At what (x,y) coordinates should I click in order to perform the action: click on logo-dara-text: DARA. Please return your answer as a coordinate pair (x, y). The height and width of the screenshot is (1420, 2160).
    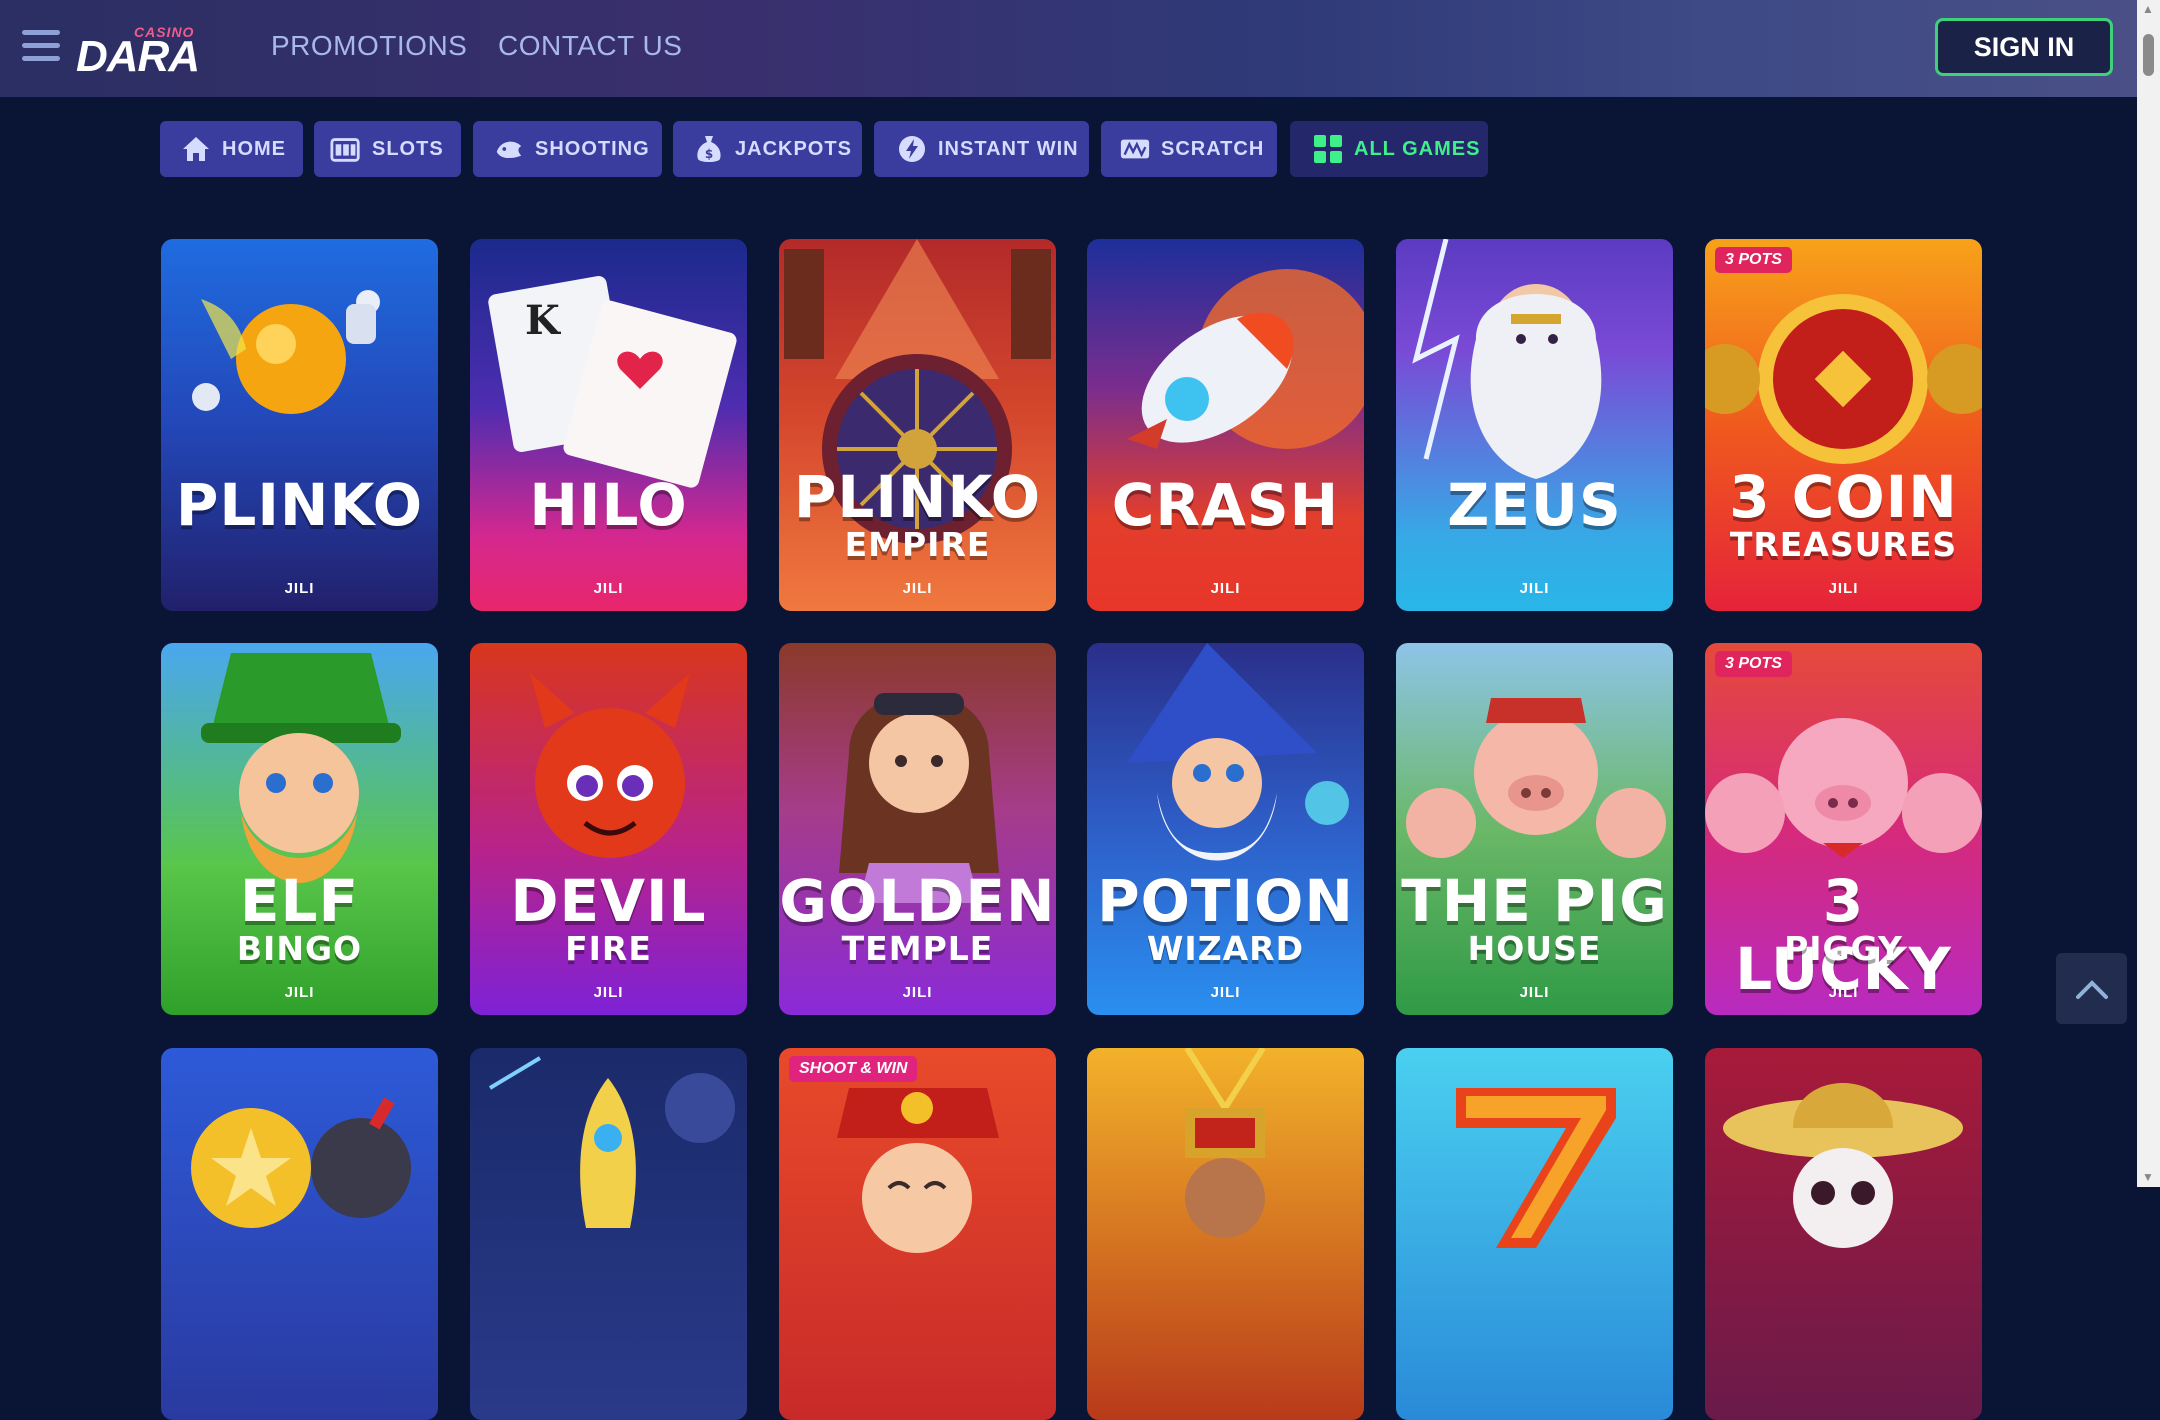
    Looking at the image, I should click on (138, 56).